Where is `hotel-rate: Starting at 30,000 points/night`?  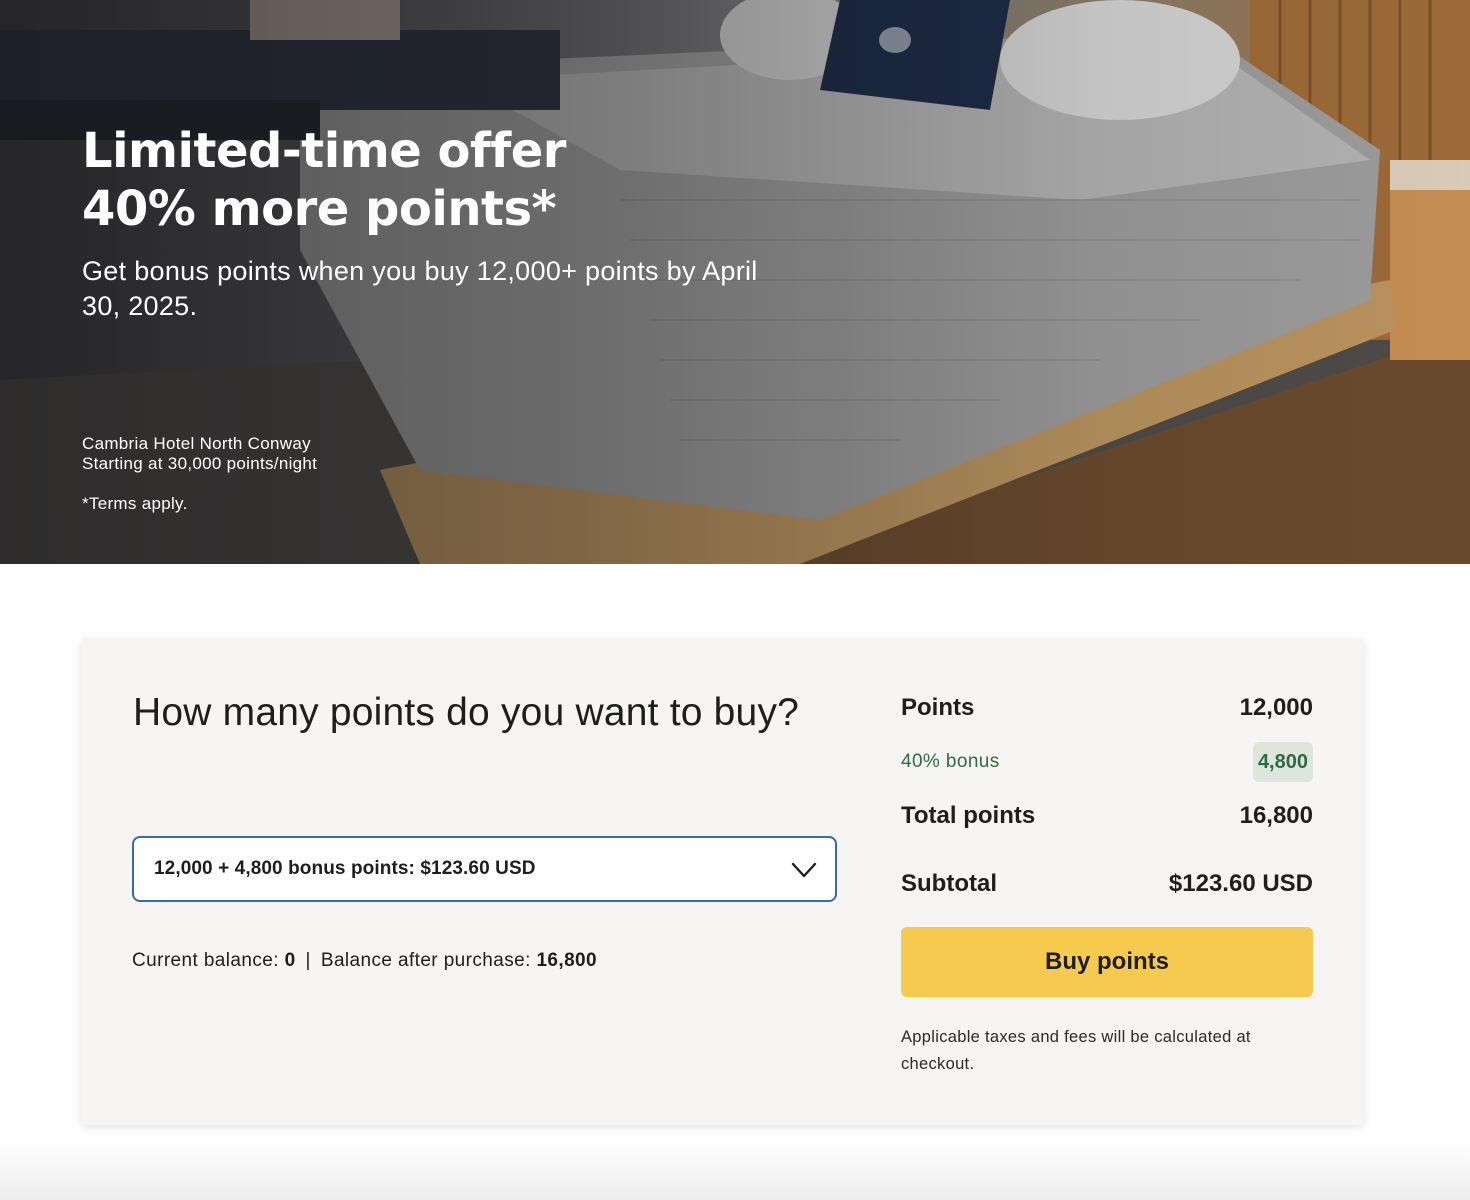
hotel-rate: Starting at 30,000 points/night is located at coordinates (200, 463).